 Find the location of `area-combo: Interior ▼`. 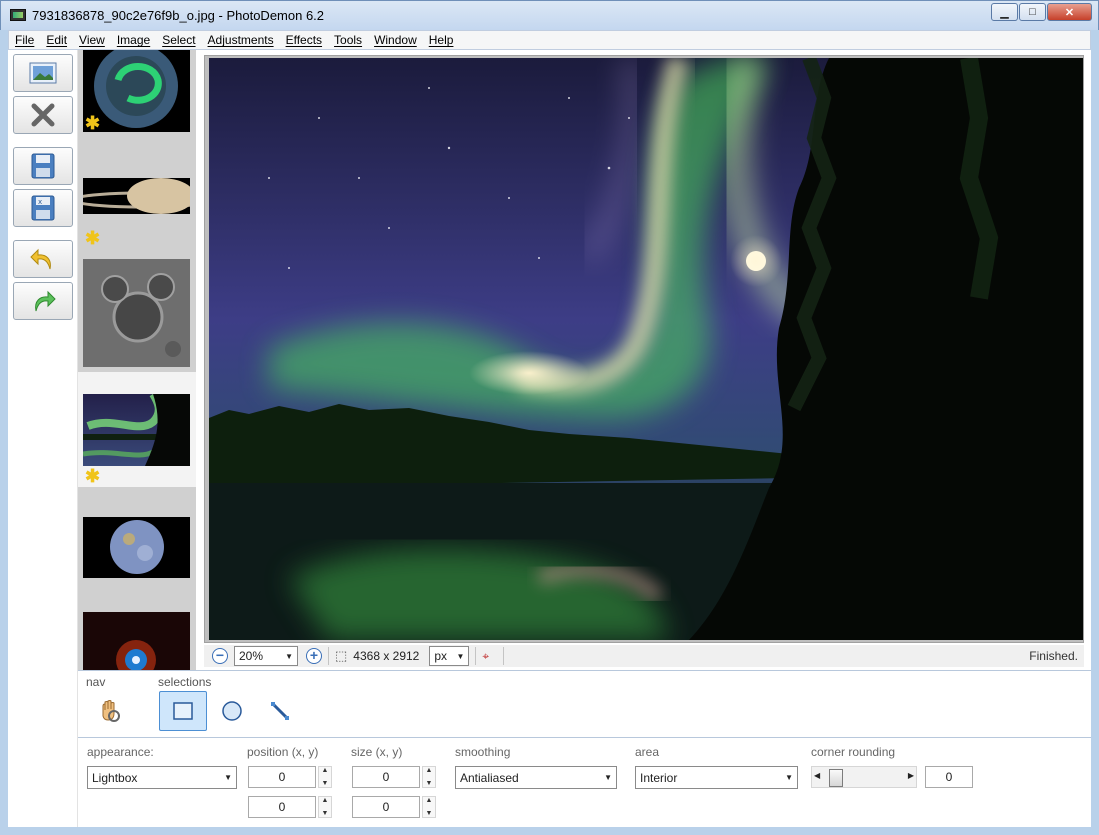

area-combo: Interior ▼ is located at coordinates (716, 777).